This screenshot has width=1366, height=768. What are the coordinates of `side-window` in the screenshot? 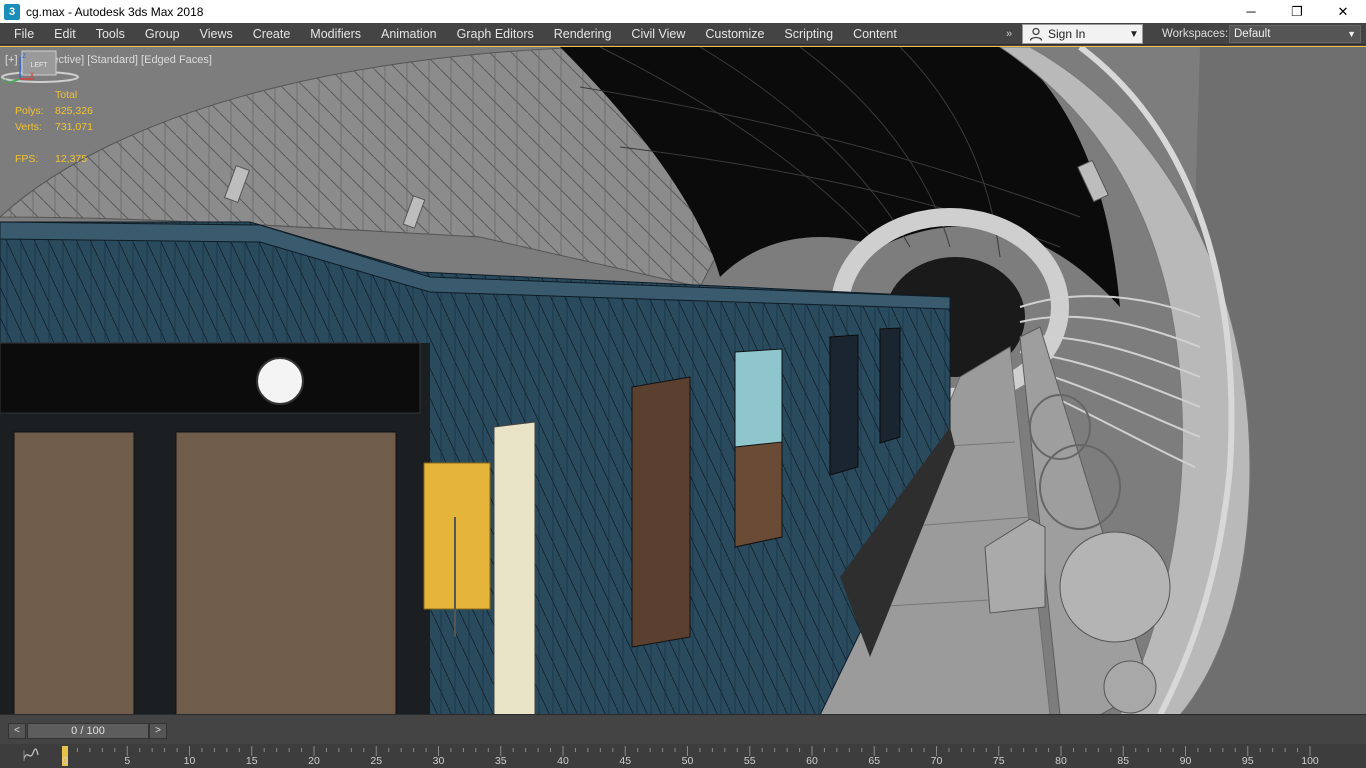 It's located at (661, 512).